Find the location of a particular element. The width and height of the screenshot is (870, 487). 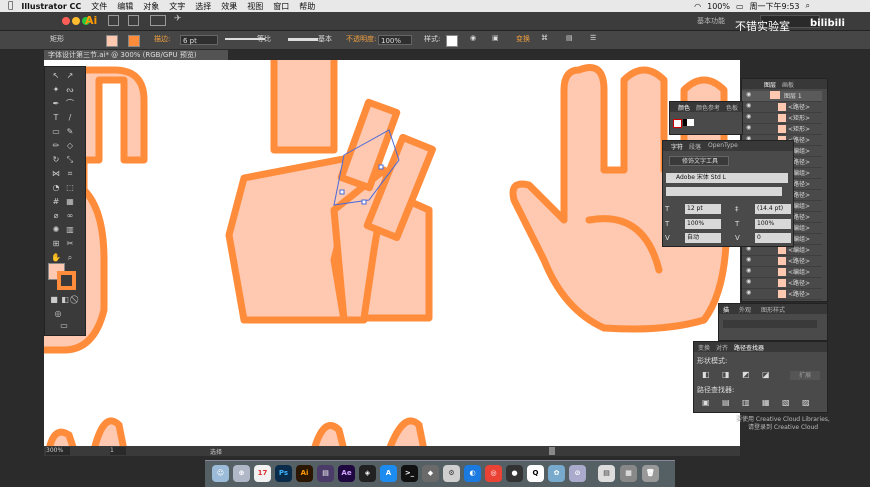

screen-mode-icon: ▭ is located at coordinates (64, 326).